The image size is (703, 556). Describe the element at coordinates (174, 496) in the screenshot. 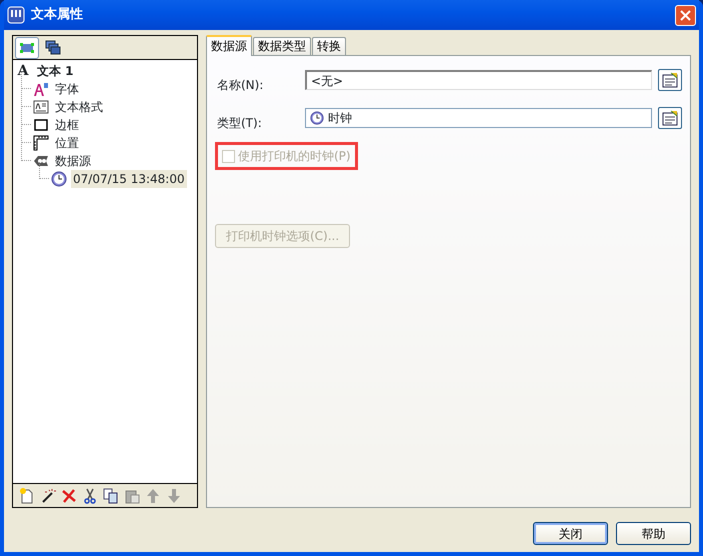

I see `down-arrow-icon` at that location.